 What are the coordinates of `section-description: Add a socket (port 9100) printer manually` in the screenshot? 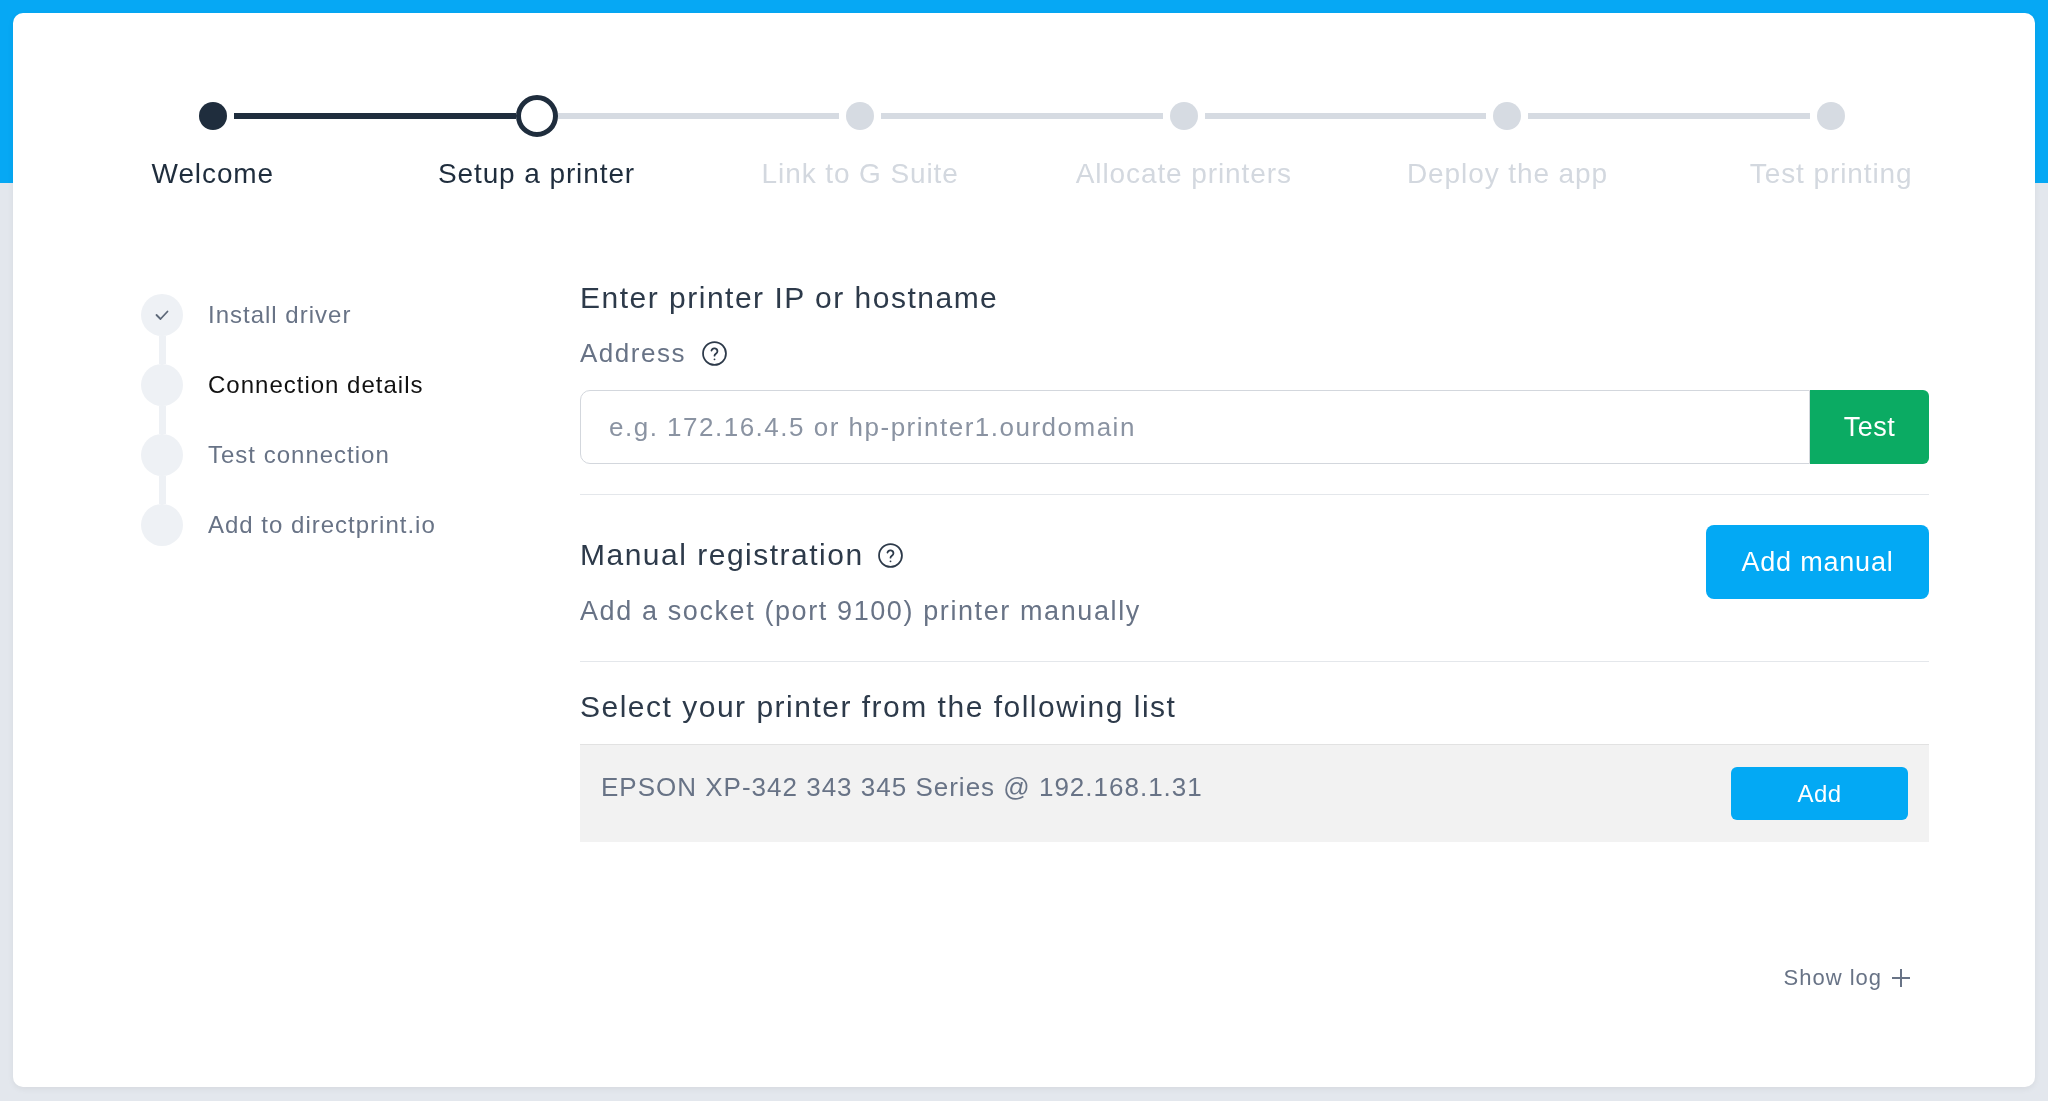 It's located at (860, 611).